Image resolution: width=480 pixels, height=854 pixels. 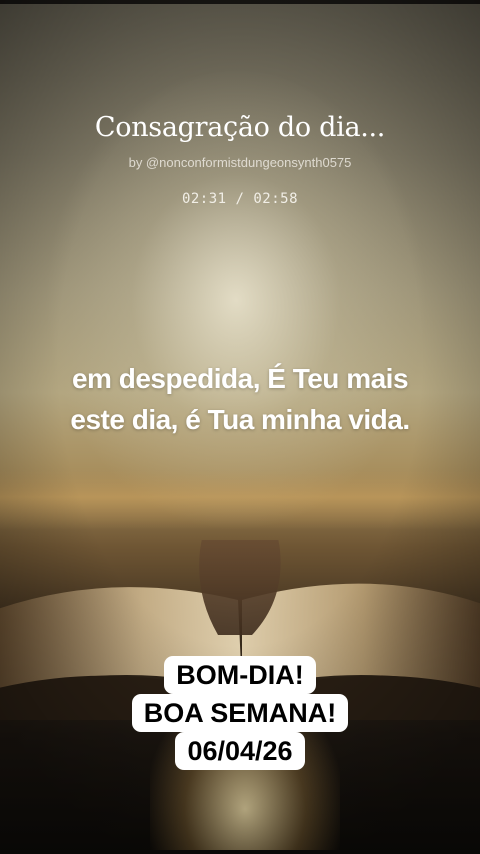 What do you see at coordinates (240, 751) in the screenshot?
I see `caption-line-date: 06/04/26` at bounding box center [240, 751].